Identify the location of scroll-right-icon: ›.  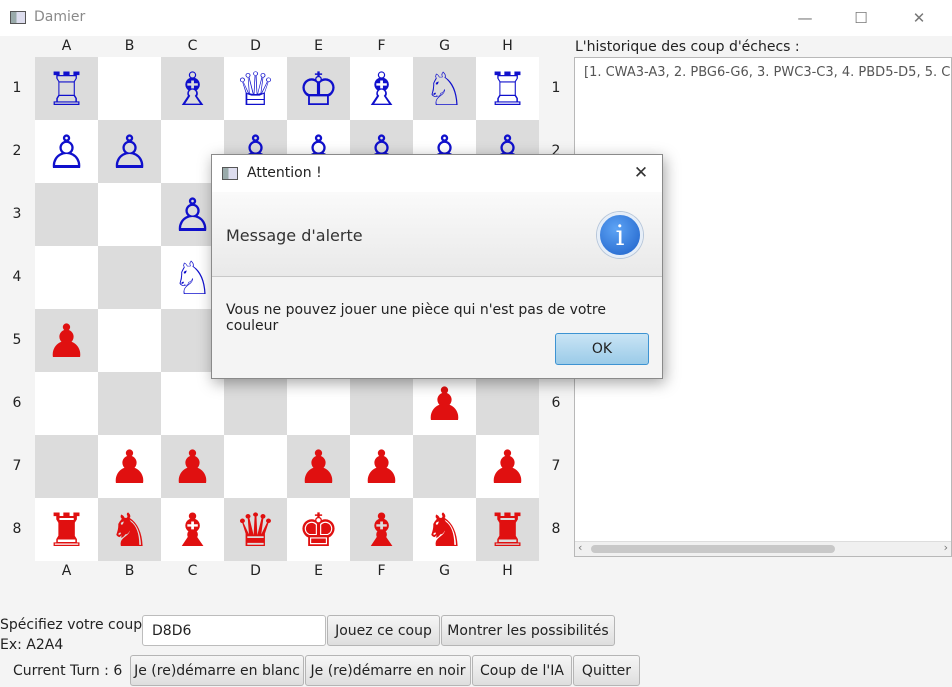
(946, 547).